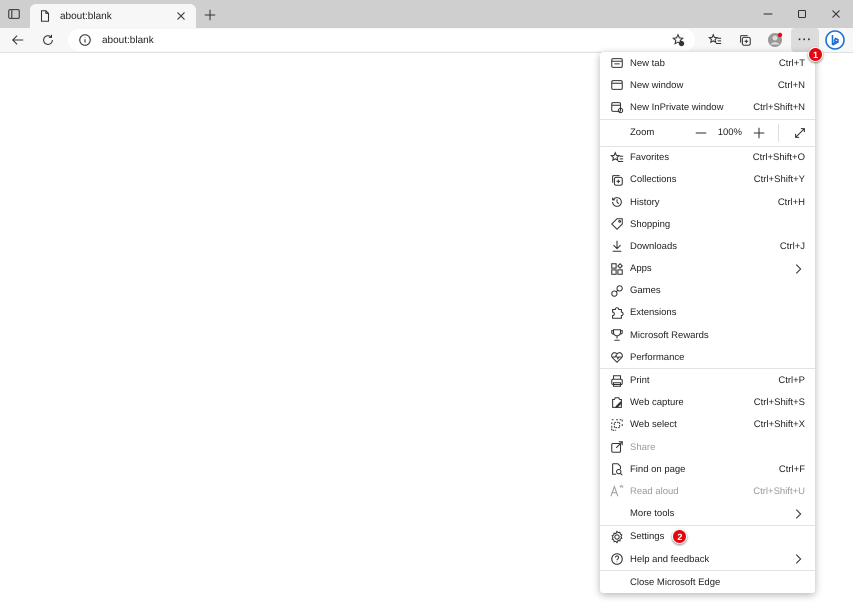  What do you see at coordinates (707, 157) in the screenshot?
I see `menu-item: Favorites Ctrl+Shift+O` at bounding box center [707, 157].